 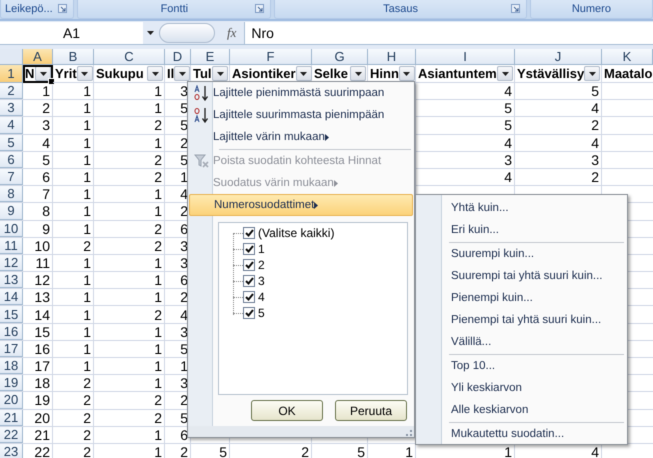 What do you see at coordinates (11, 108) in the screenshot?
I see `row-header: 3` at bounding box center [11, 108].